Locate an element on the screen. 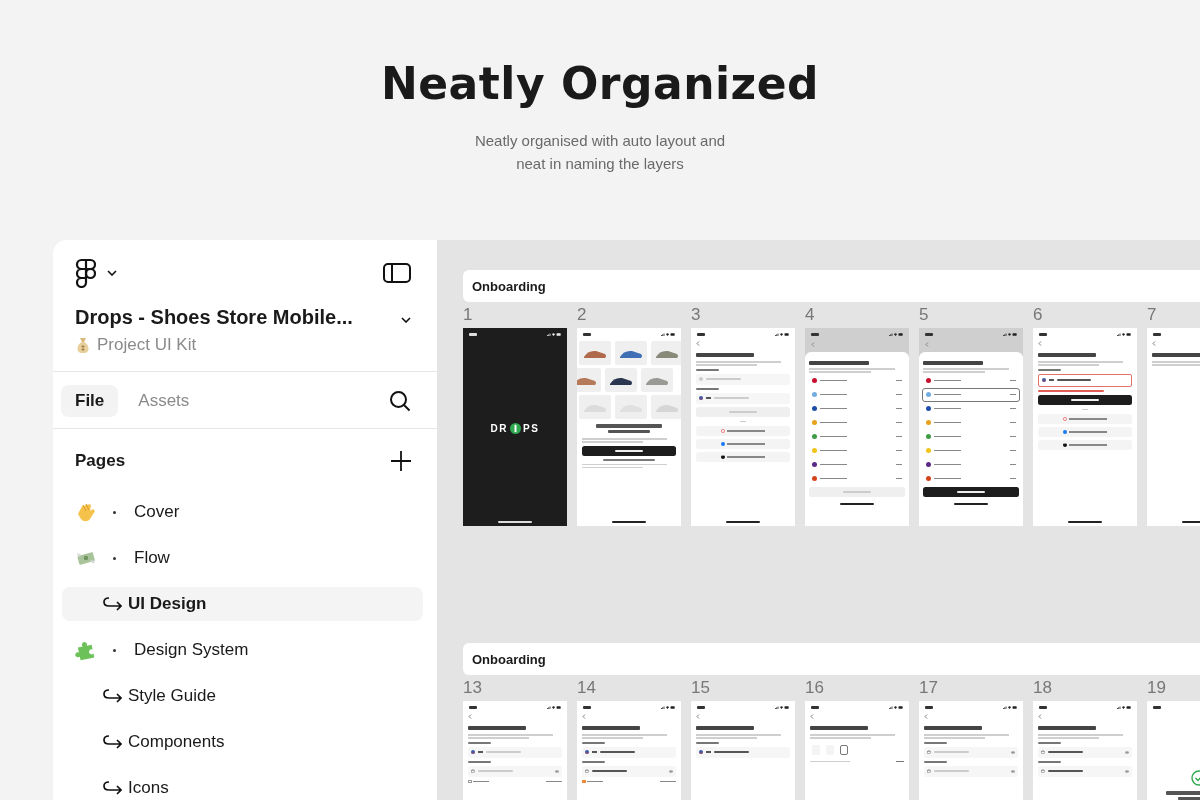  frame-number: 13 is located at coordinates (473, 688).